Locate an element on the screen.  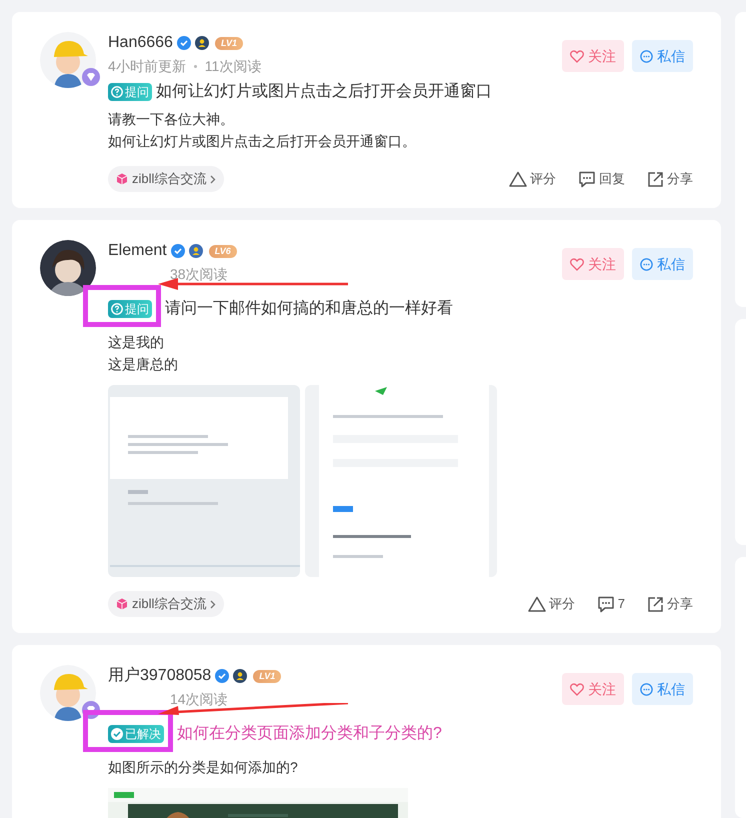
check-circle-icon is located at coordinates (117, 734).